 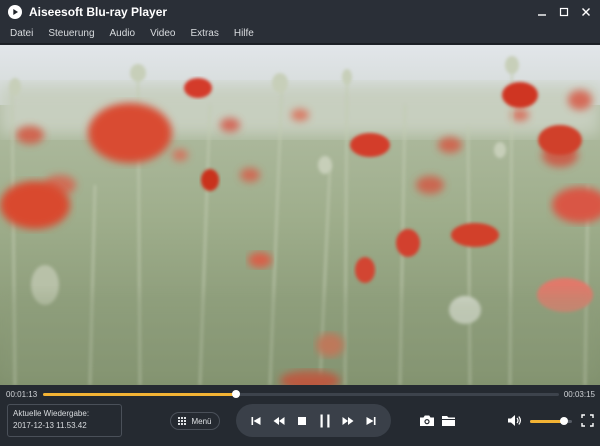 I want to click on fast-forward-icon, so click(x=348, y=420).